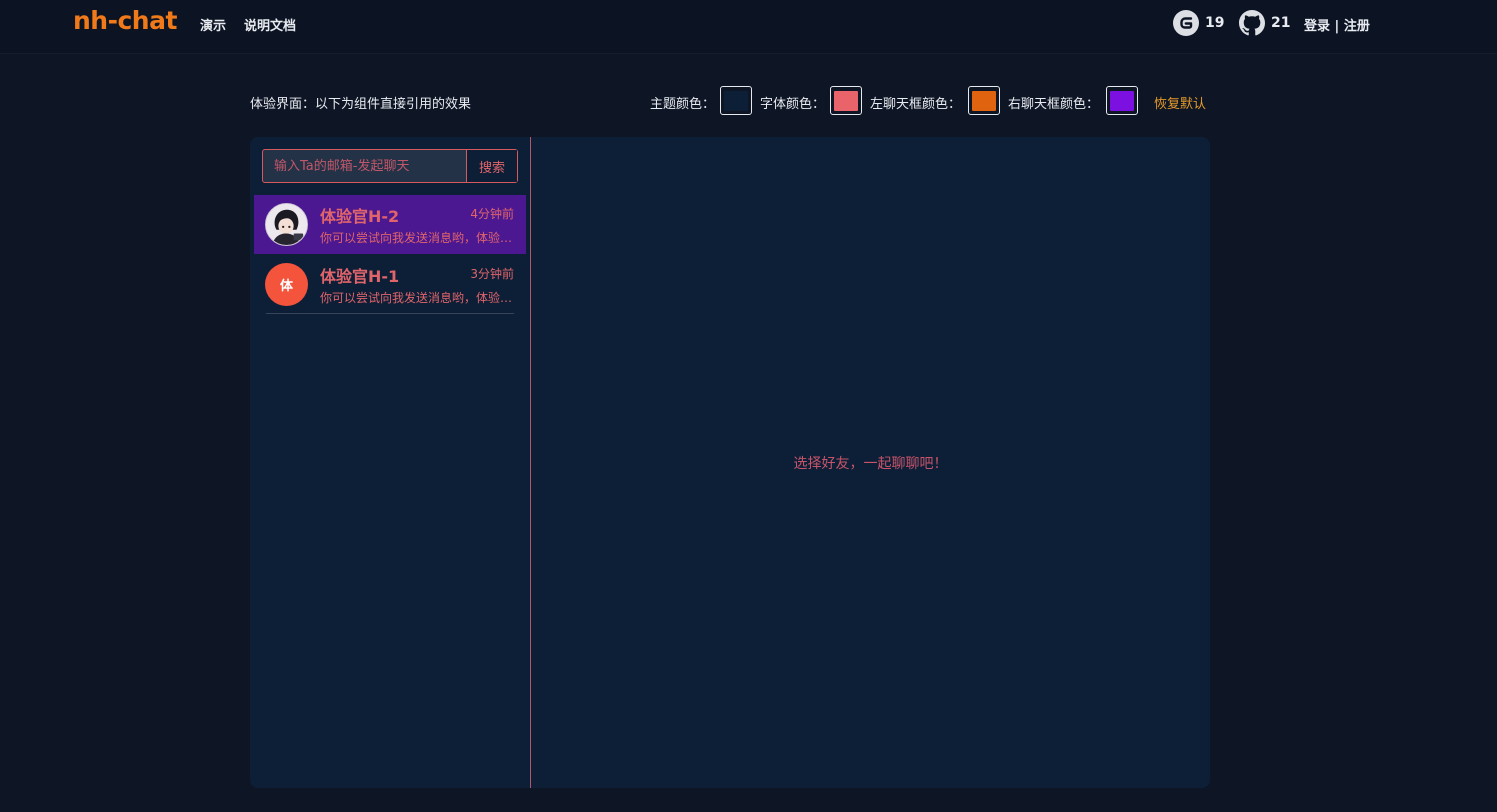  What do you see at coordinates (492, 214) in the screenshot?
I see `contact-time: 4分钟前` at bounding box center [492, 214].